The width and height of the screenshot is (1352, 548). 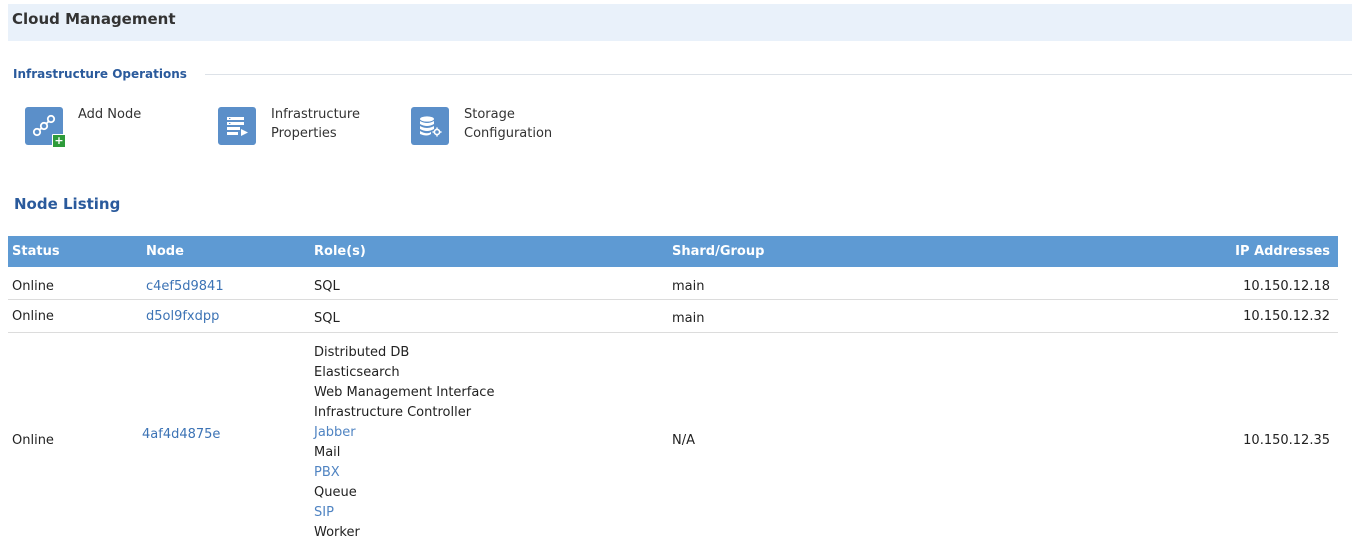 I want to click on infrastructure-properties-action: Infrastructure Properties, so click(x=289, y=129).